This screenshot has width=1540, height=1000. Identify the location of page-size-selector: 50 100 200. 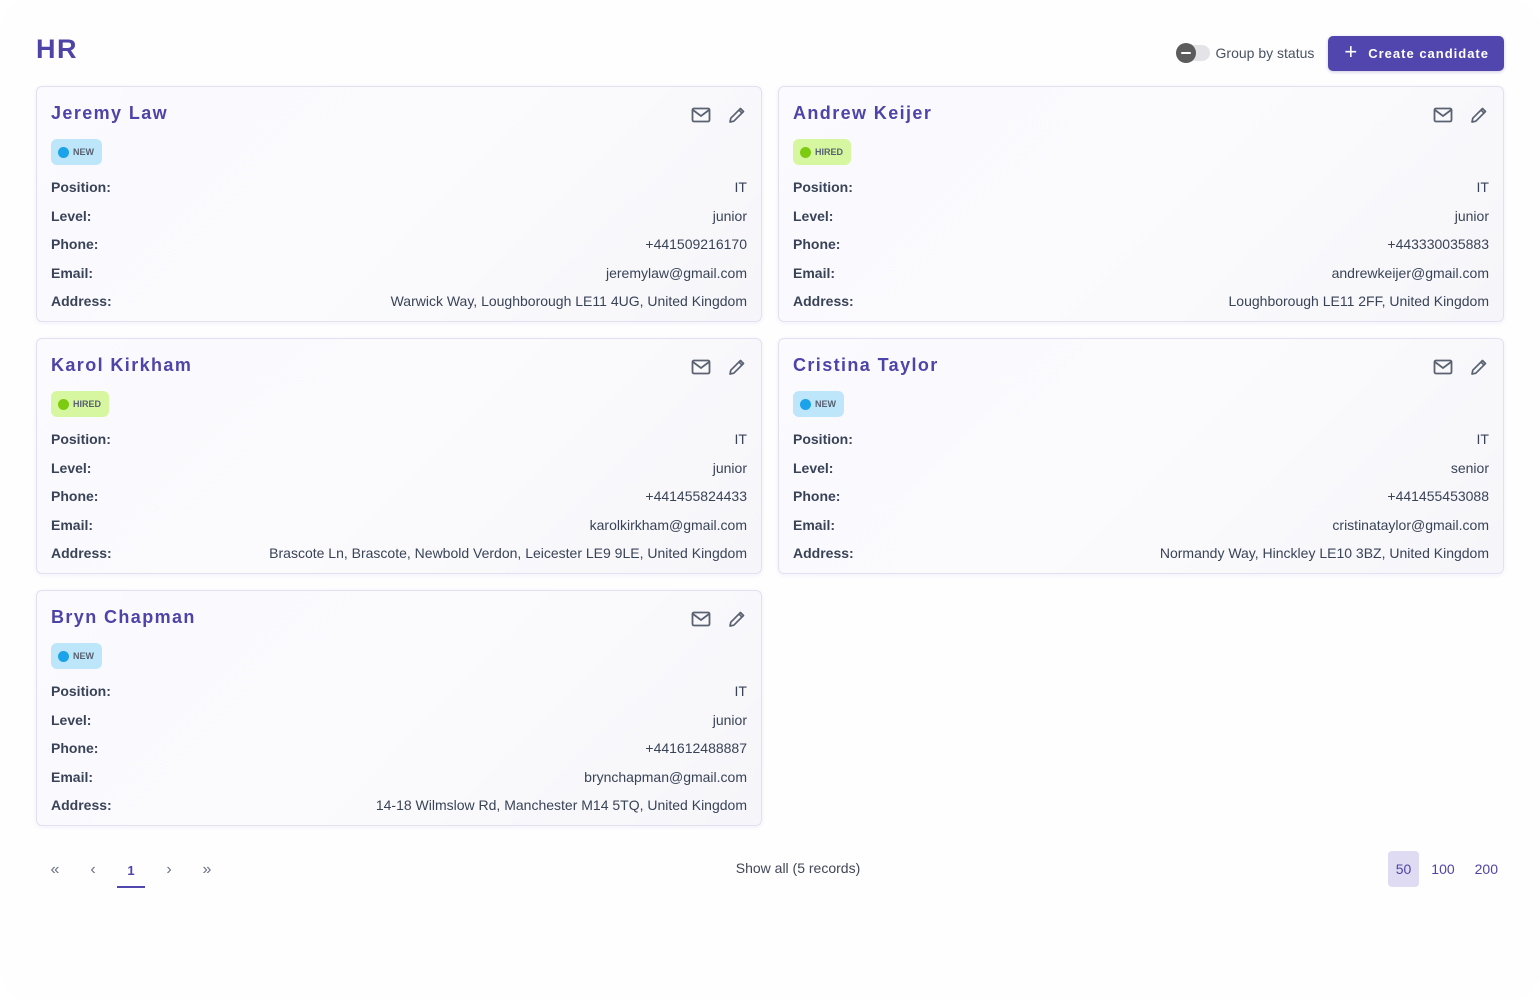
(1446, 869).